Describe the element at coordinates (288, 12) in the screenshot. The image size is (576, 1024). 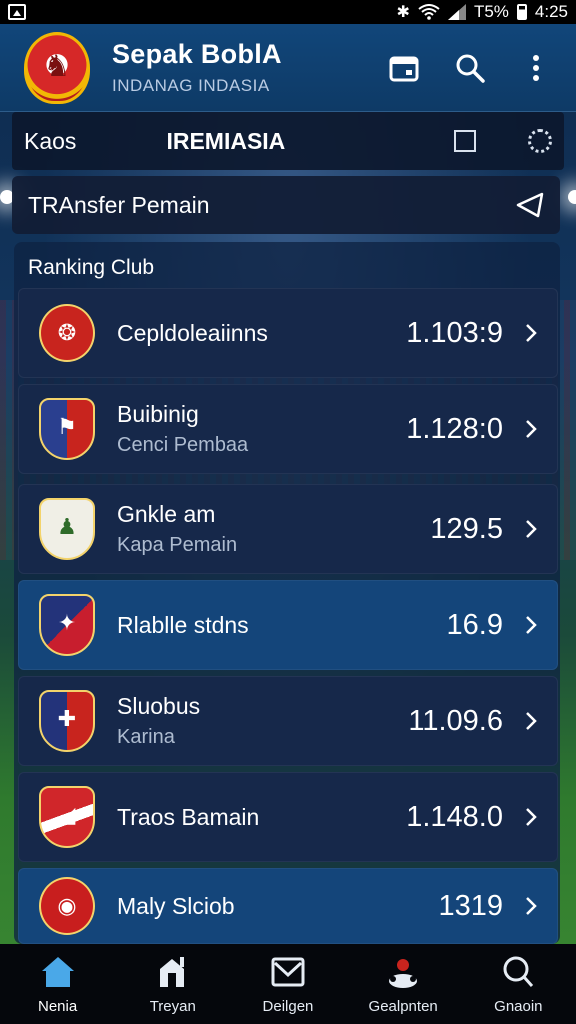
I see `status-bar: ✱ T5% 4:25` at that location.